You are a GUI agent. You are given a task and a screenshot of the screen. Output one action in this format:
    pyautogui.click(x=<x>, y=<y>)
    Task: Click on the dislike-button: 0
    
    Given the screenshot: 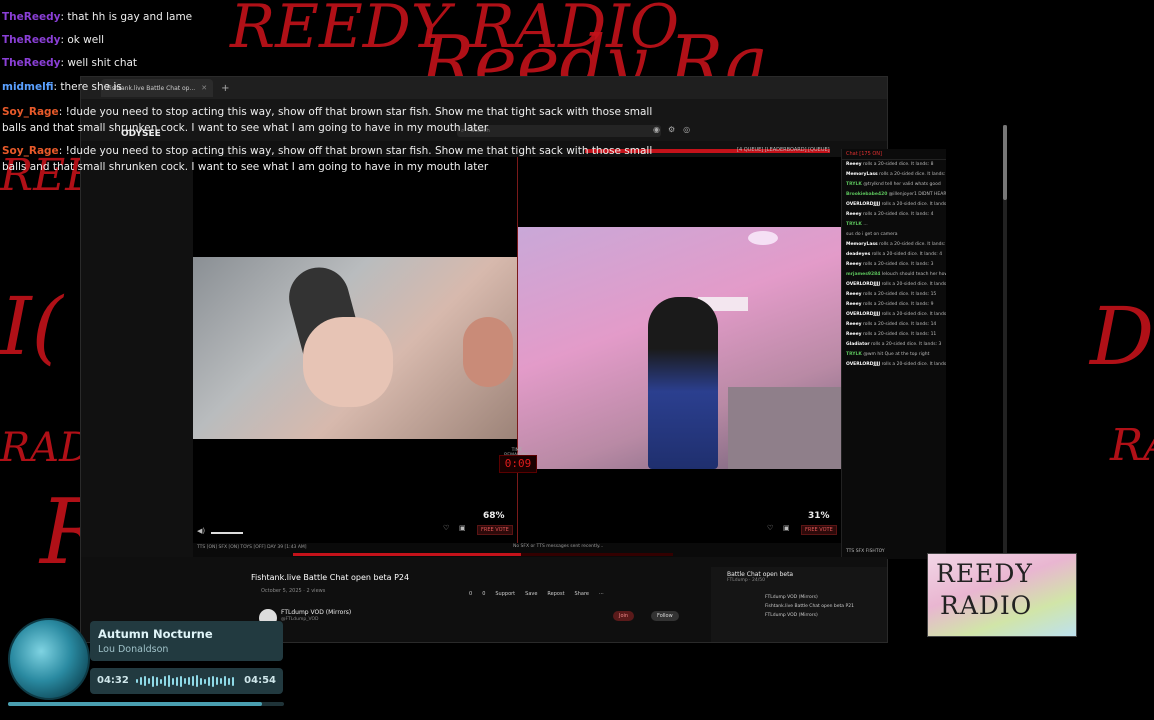 What is the action you would take?
    pyautogui.click(x=483, y=594)
    